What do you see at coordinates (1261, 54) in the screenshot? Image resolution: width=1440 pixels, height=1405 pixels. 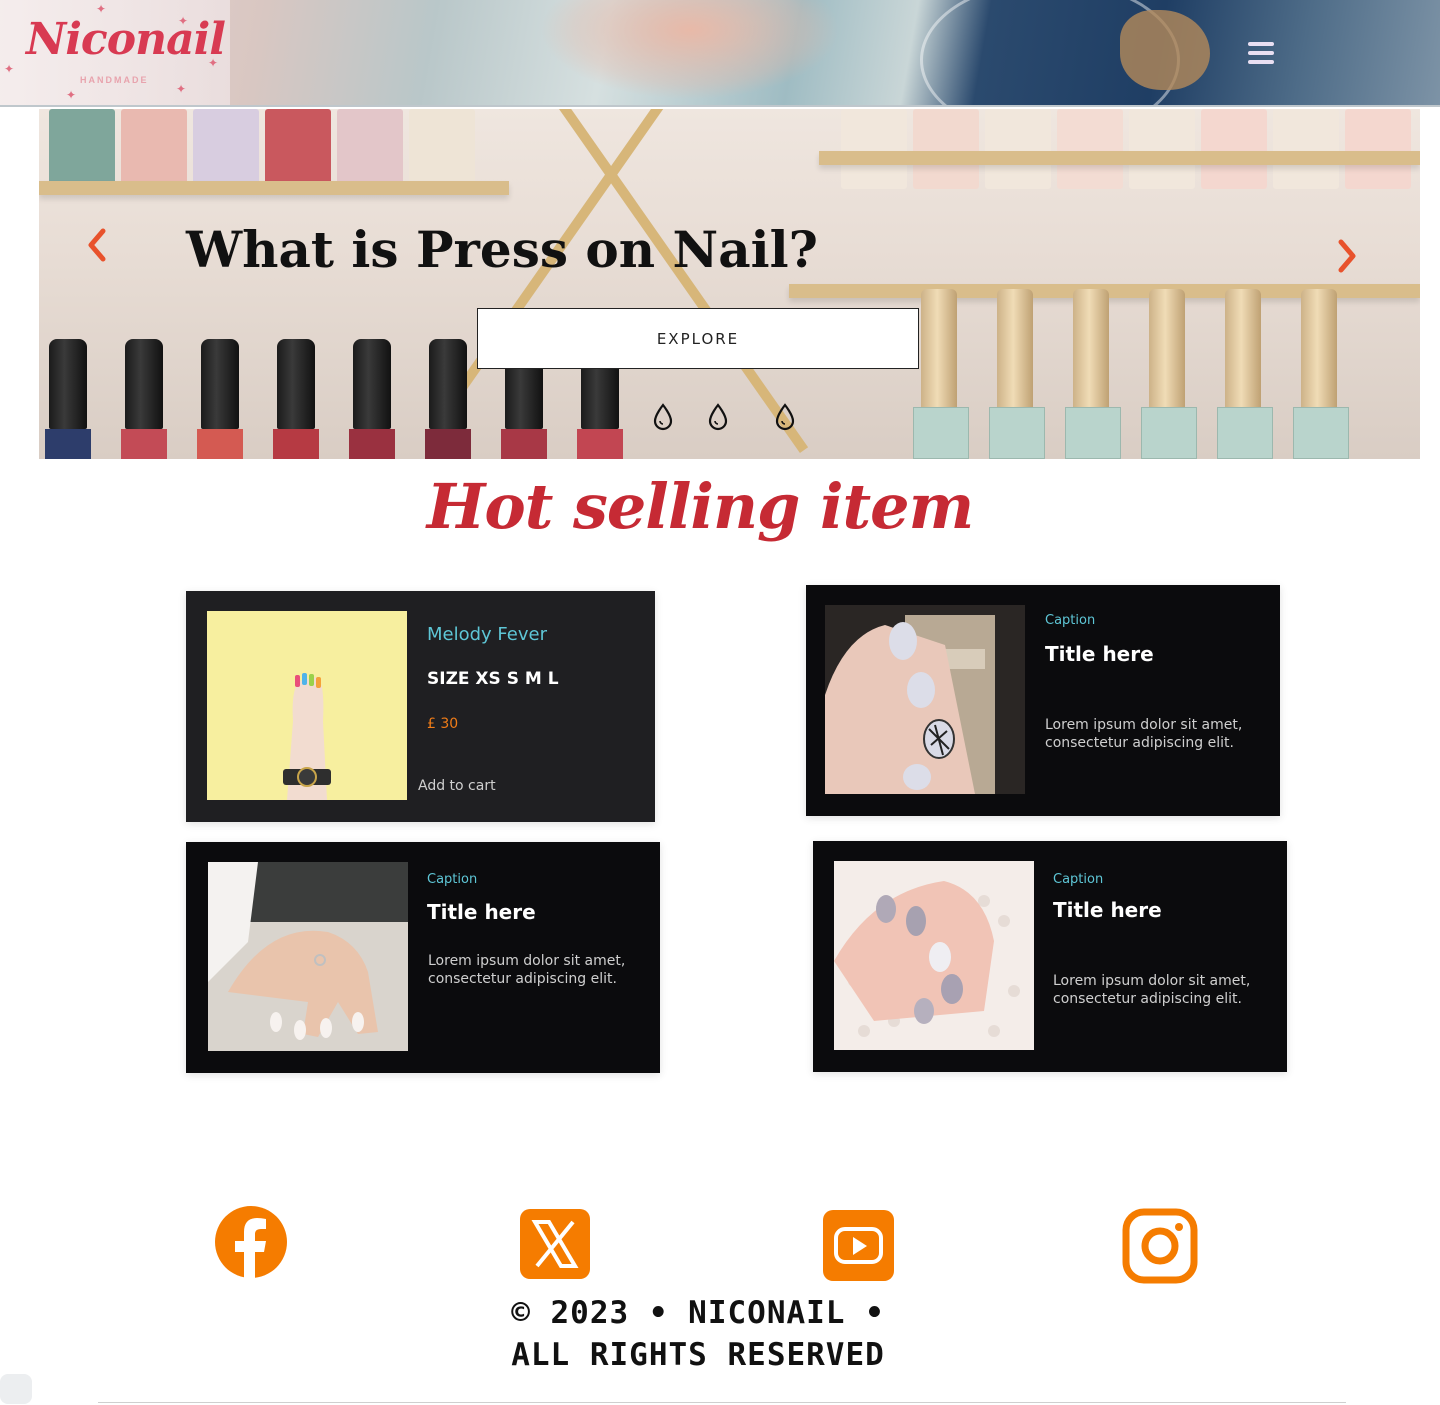 I see `hamburger-menu-icon` at bounding box center [1261, 54].